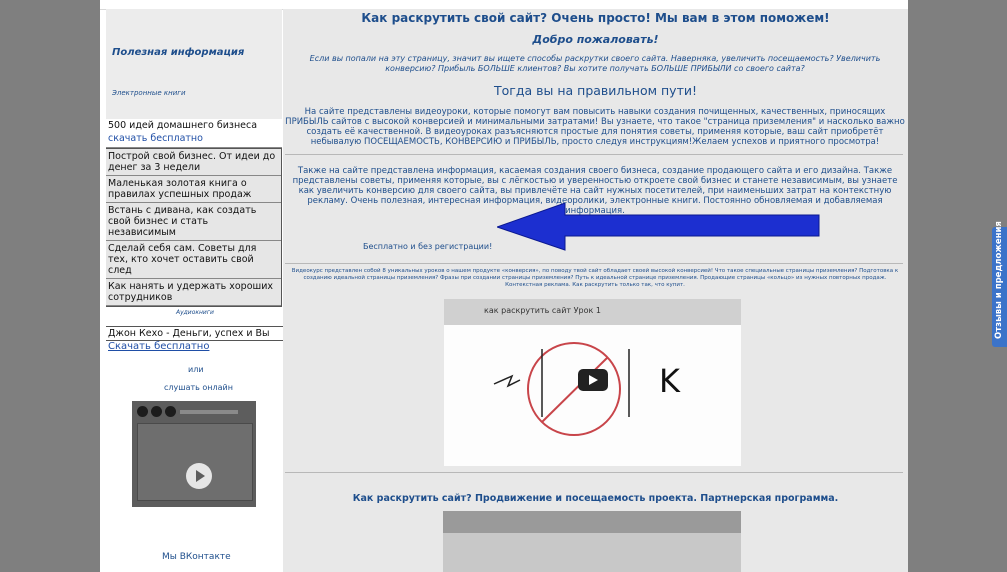  I want to click on video-player-1: как раскрутить сайт Урок 1 K, so click(592, 382).